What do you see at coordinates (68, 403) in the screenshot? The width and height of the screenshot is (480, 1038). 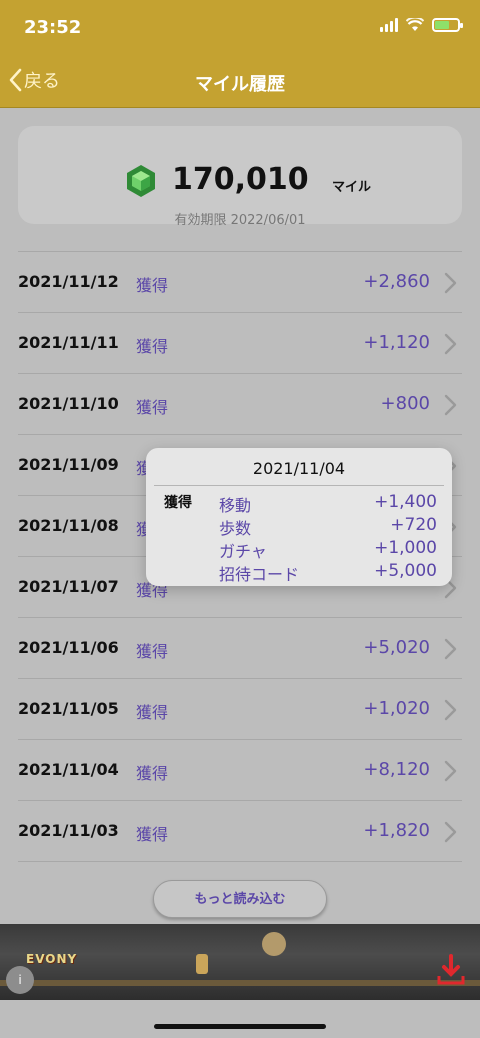 I see `row-date: 2021/11/10` at bounding box center [68, 403].